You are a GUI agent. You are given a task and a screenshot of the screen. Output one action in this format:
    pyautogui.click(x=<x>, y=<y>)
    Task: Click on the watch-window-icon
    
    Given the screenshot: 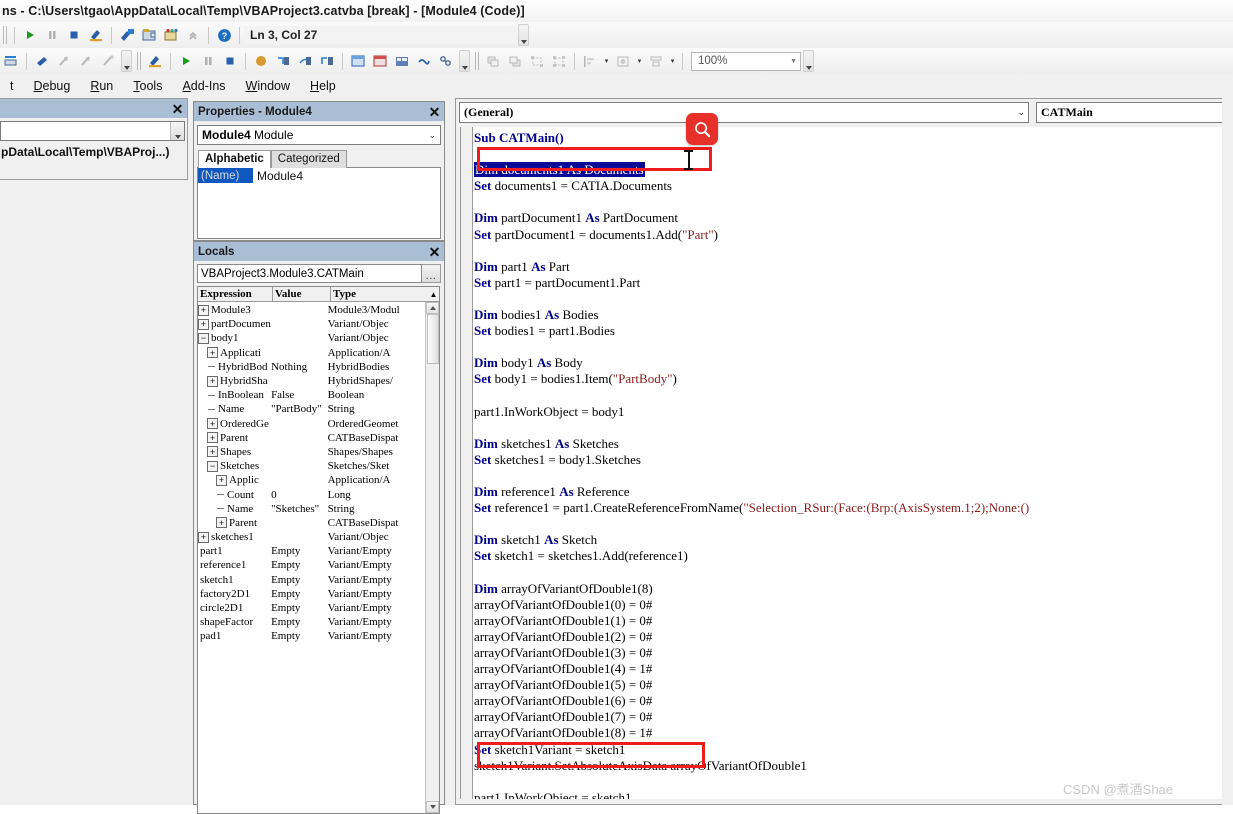 What is the action you would take?
    pyautogui.click(x=402, y=61)
    